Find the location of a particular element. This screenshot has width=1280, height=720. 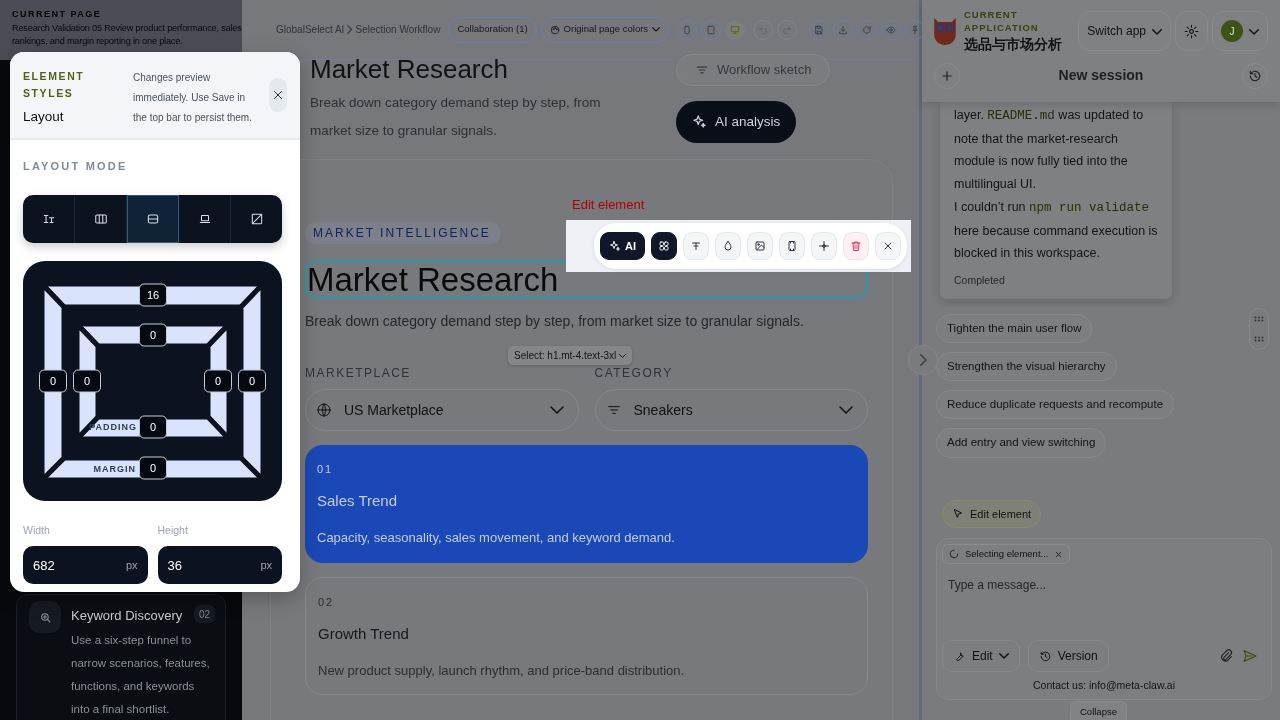

collapse-tab: Collapse is located at coordinates (1098, 710).